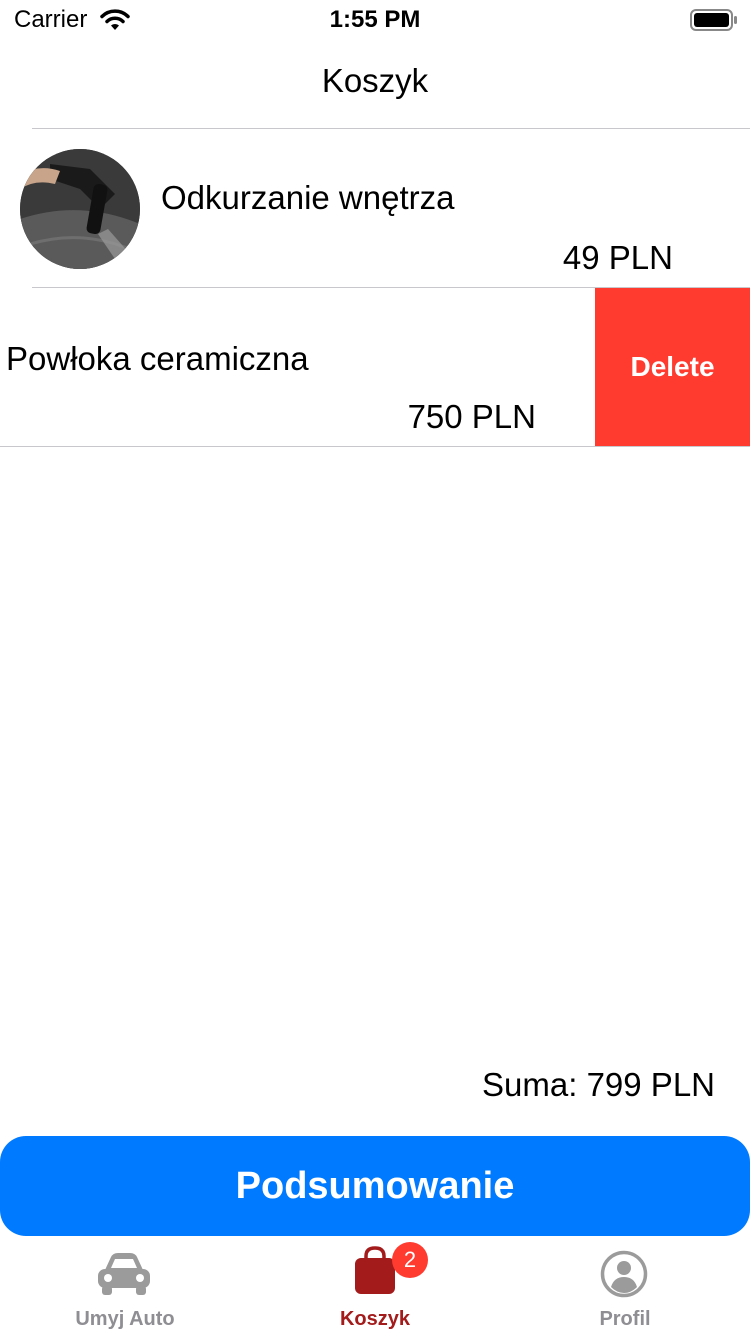  What do you see at coordinates (471, 416) in the screenshot?
I see `item-price: 750 PLN` at bounding box center [471, 416].